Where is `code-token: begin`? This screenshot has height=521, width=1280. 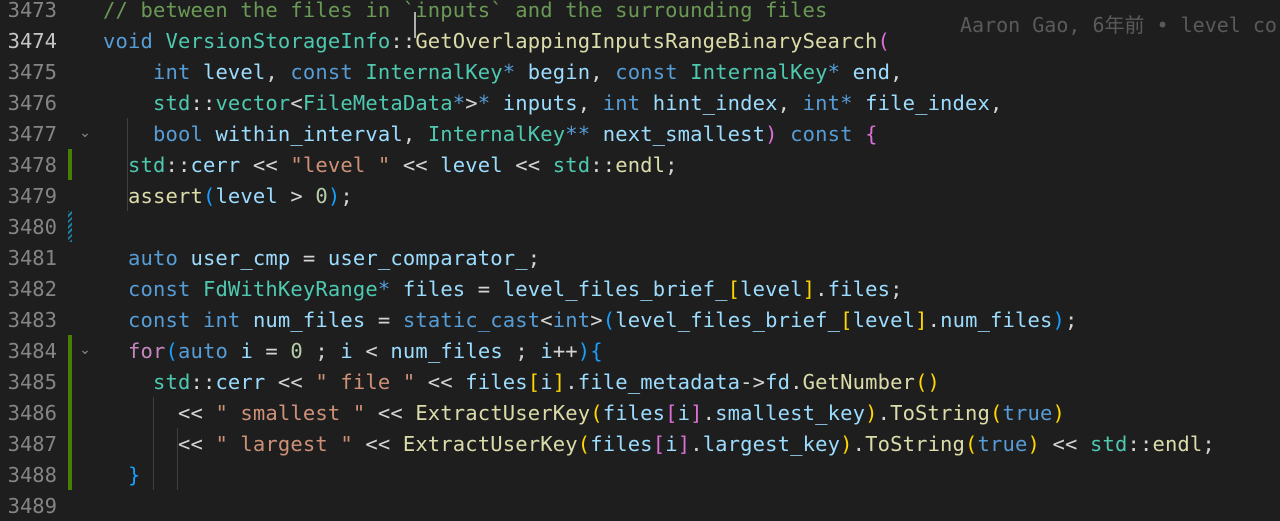
code-token: begin is located at coordinates (559, 72).